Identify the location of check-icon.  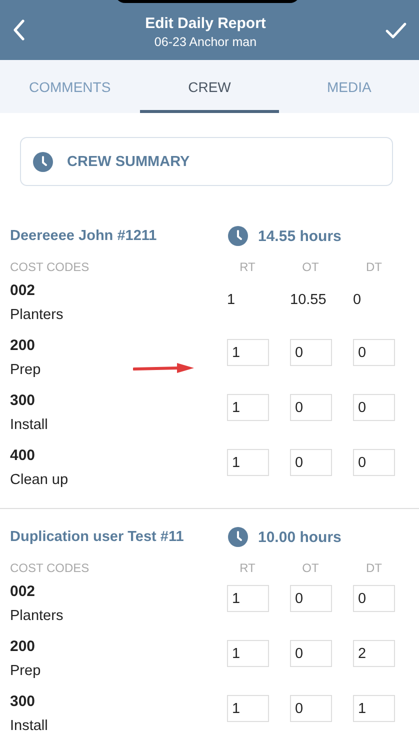
(396, 30).